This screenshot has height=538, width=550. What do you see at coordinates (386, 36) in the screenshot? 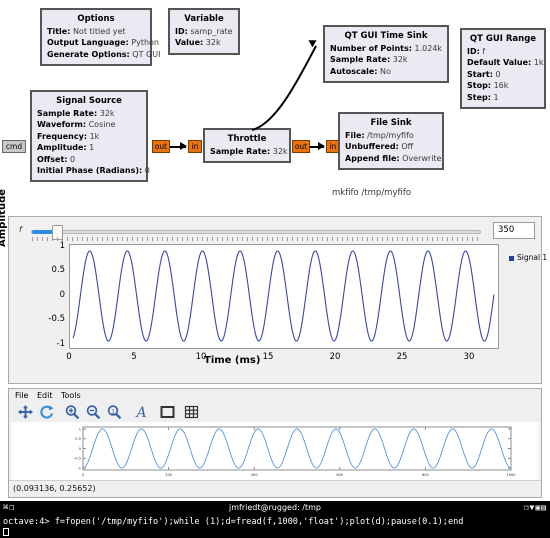
I see `block-title: QT GUI Time Sink` at bounding box center [386, 36].